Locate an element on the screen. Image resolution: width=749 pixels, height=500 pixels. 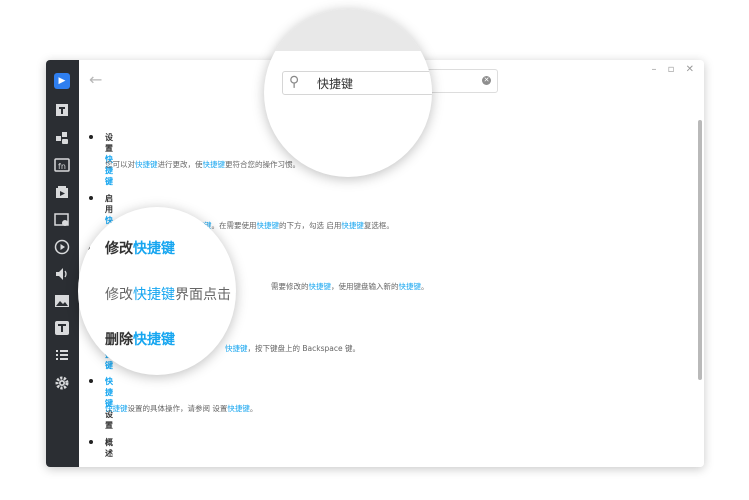
text-box-icon is located at coordinates (62, 328).